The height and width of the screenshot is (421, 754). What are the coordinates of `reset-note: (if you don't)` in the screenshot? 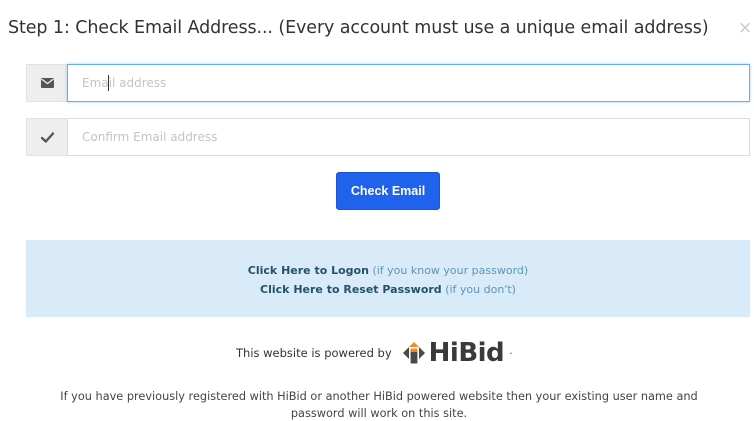 It's located at (480, 289).